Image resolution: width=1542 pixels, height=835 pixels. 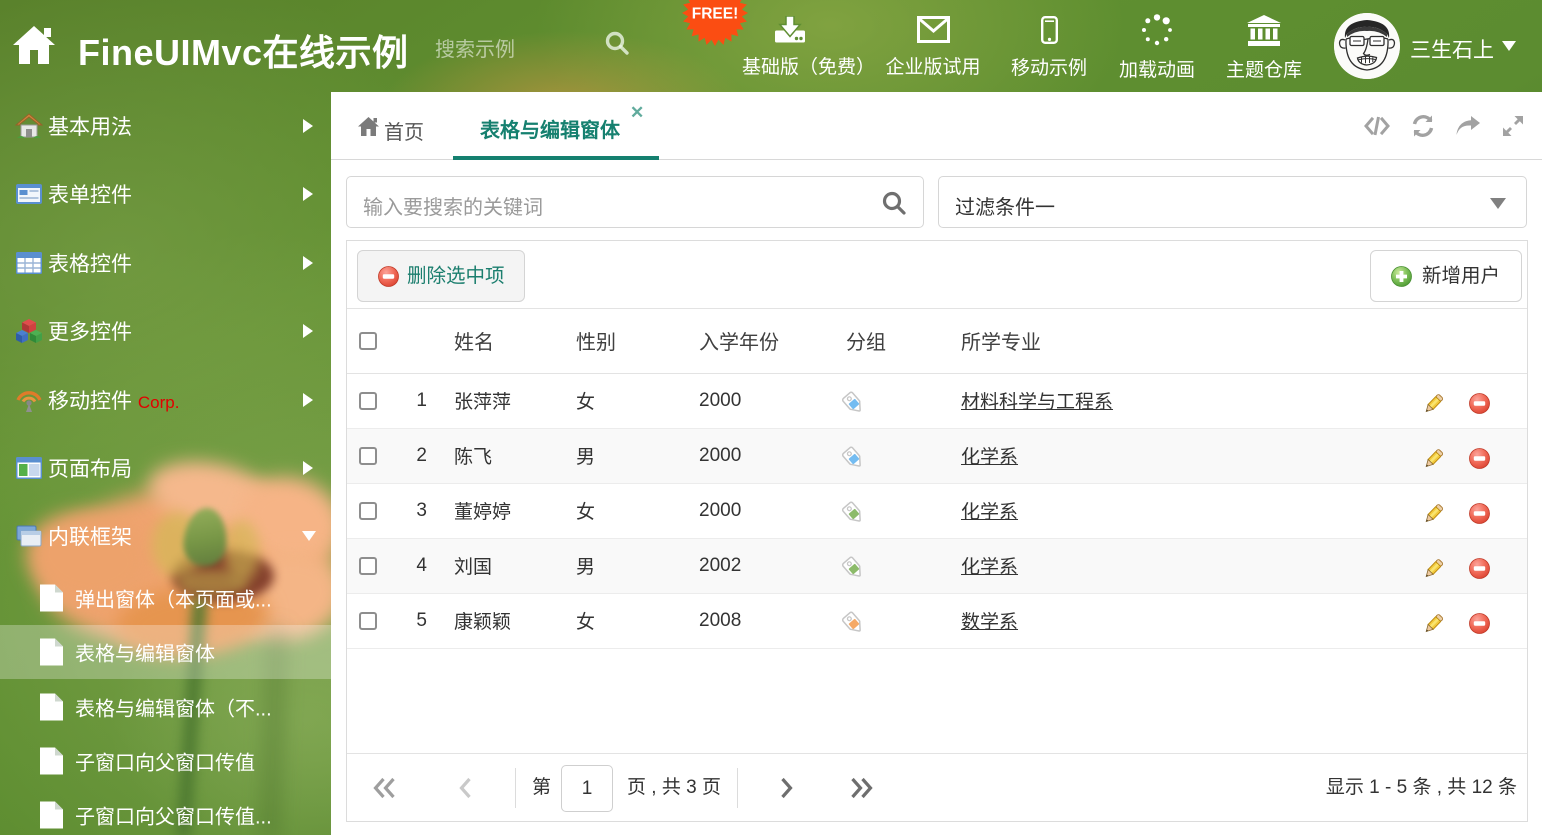 I want to click on svg-text: FREE!, so click(x=715, y=14).